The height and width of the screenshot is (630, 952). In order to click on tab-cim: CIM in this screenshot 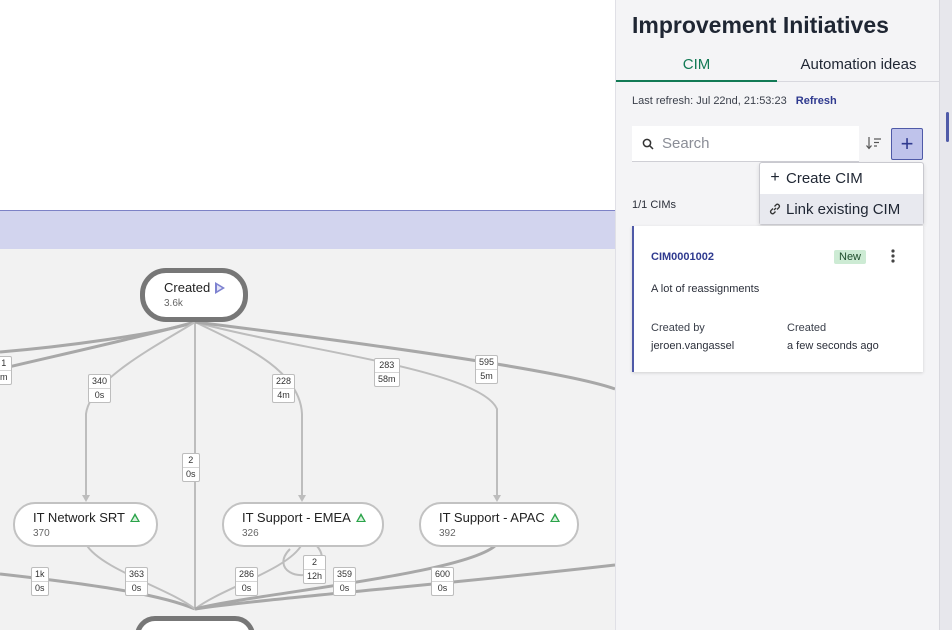, I will do `click(696, 67)`.